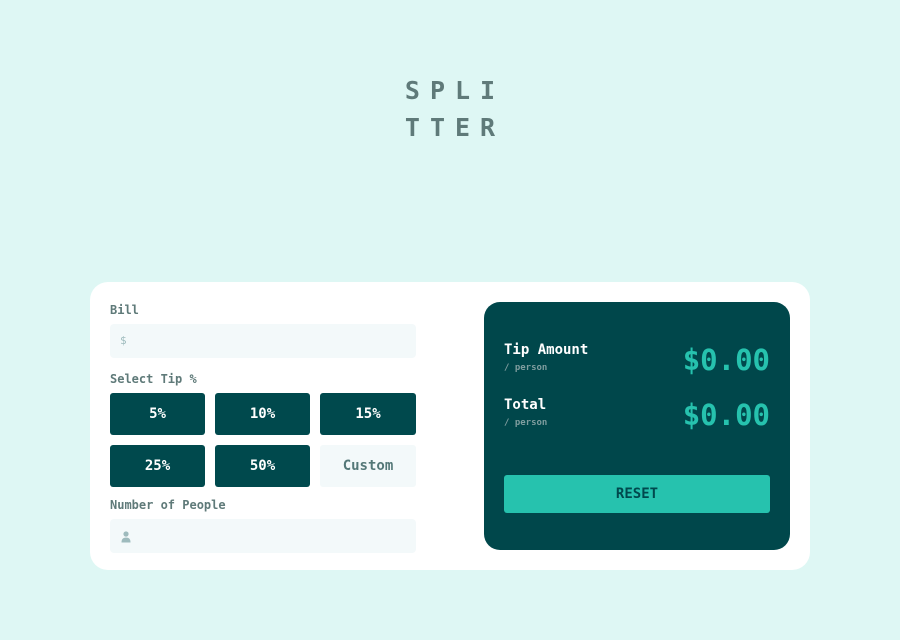 This screenshot has width=900, height=640. What do you see at coordinates (726, 415) in the screenshot?
I see `total-value: $0.00` at bounding box center [726, 415].